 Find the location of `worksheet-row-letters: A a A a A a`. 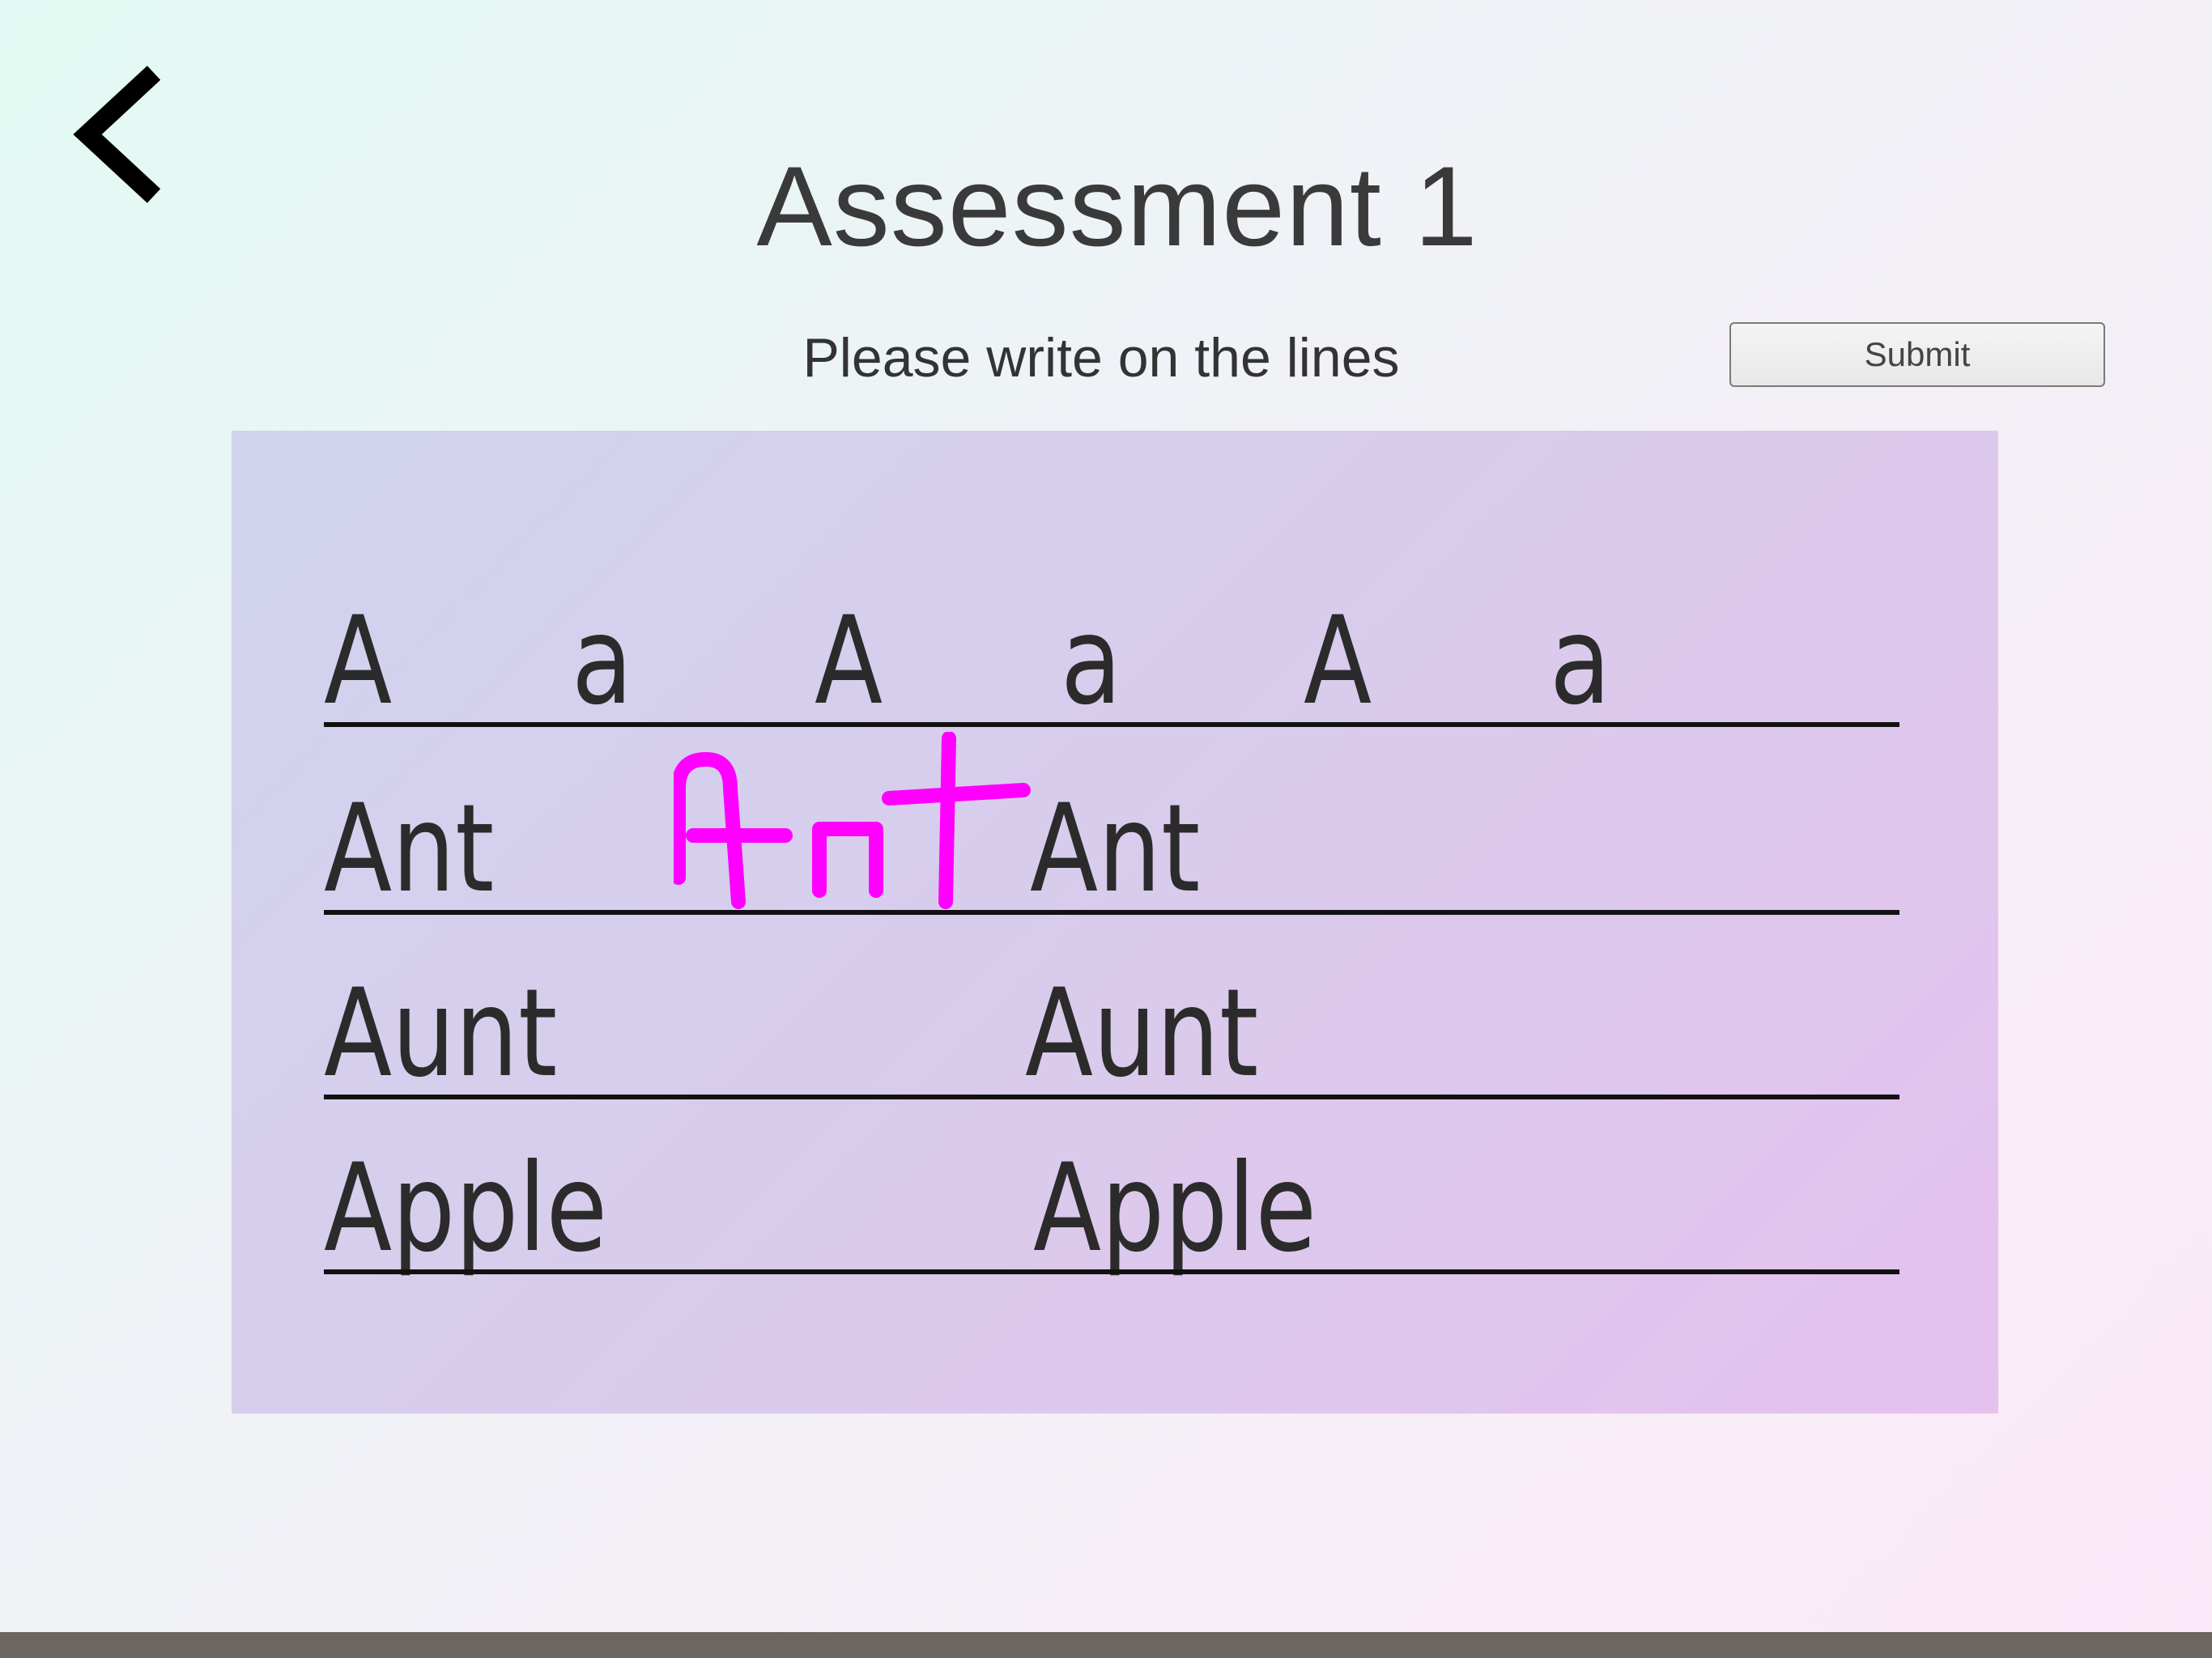

worksheet-row-letters: A a A a A a is located at coordinates (1112, 664).